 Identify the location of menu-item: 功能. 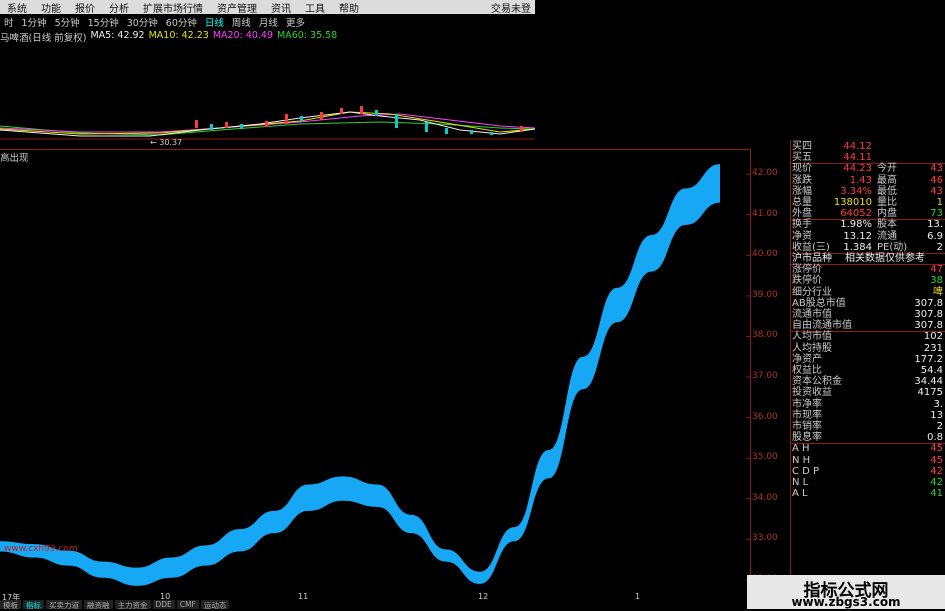
(51, 7).